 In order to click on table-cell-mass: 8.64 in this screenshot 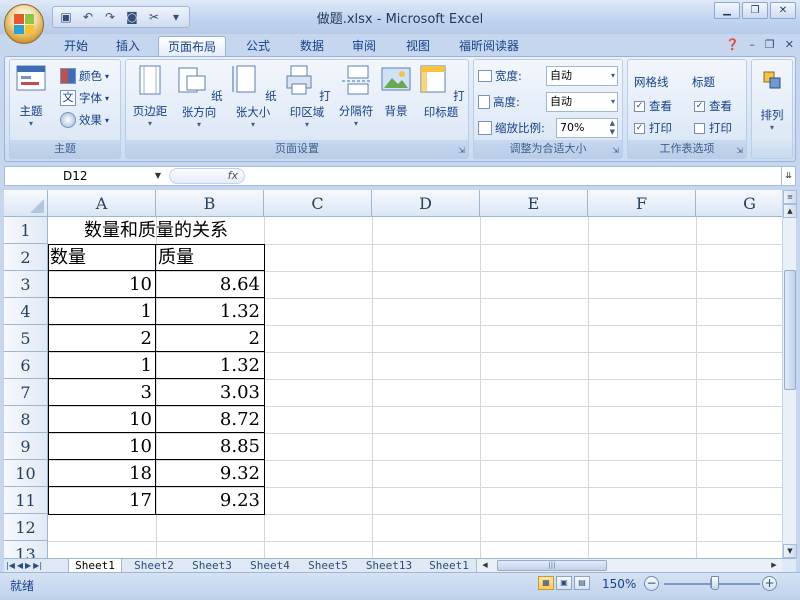, I will do `click(210, 284)`.